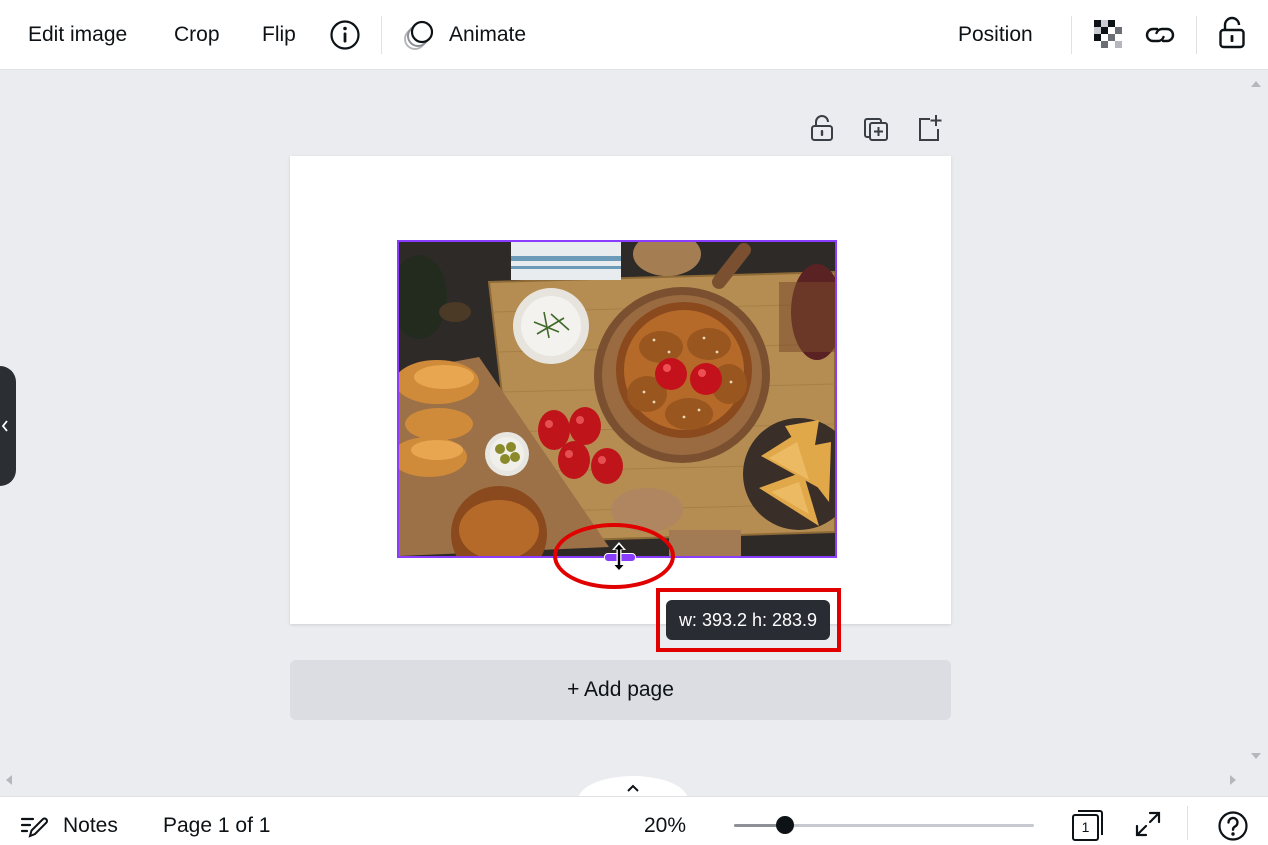 This screenshot has width=1268, height=845. What do you see at coordinates (197, 35) in the screenshot?
I see `crop-button: Crop` at bounding box center [197, 35].